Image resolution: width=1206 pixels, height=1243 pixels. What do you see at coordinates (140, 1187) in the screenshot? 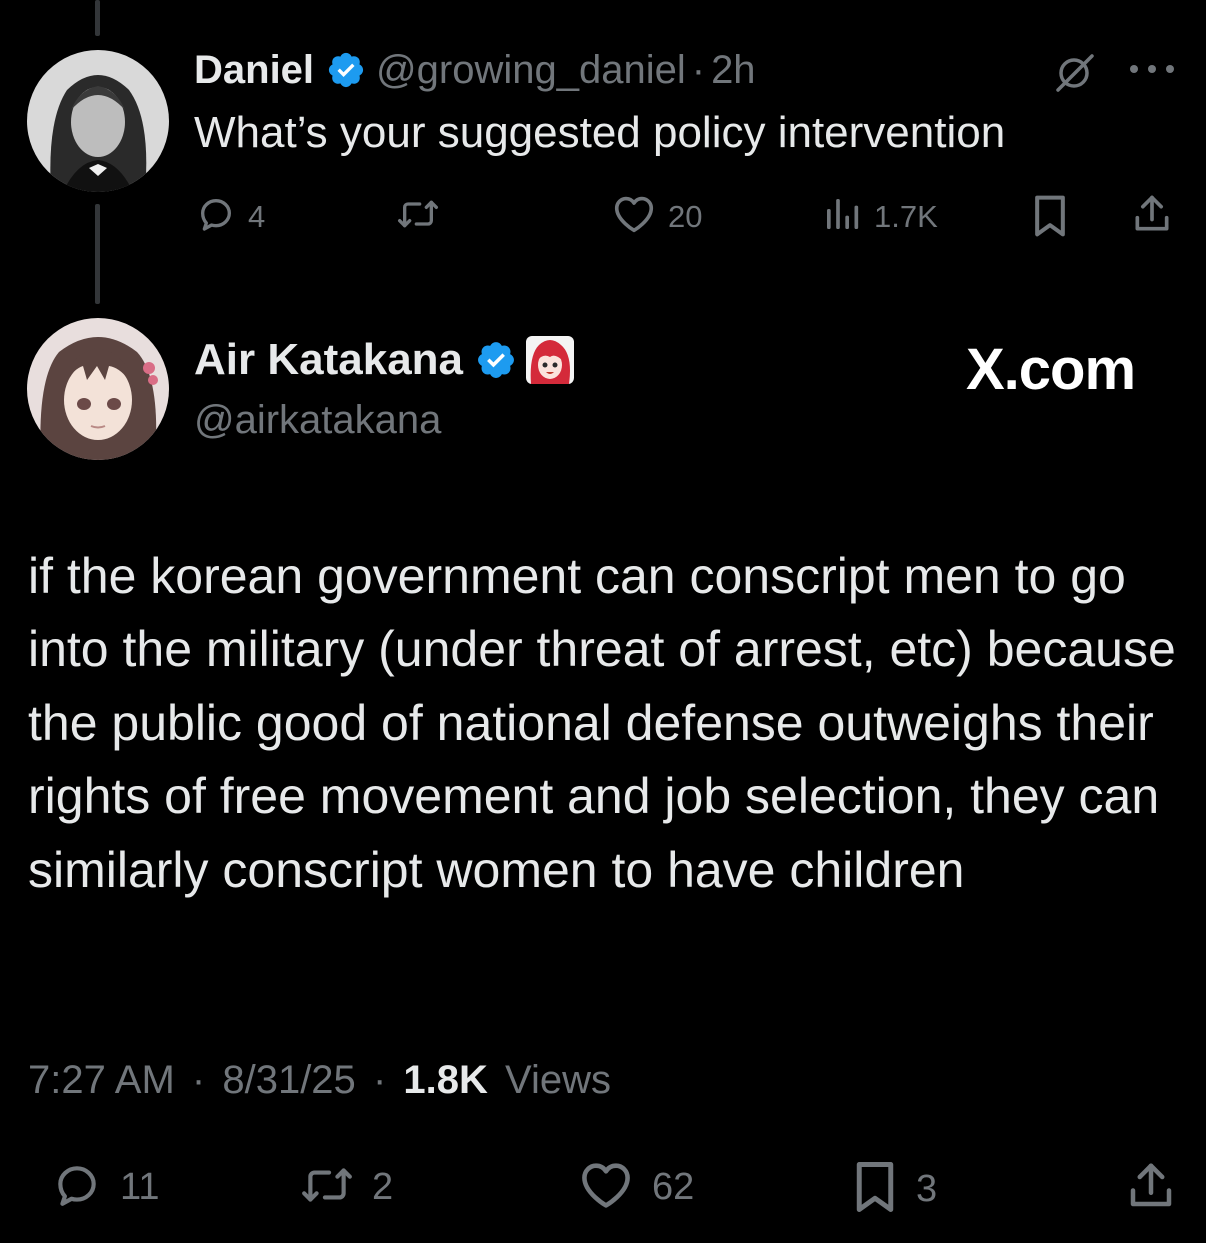
I see `reply-count: 11` at bounding box center [140, 1187].